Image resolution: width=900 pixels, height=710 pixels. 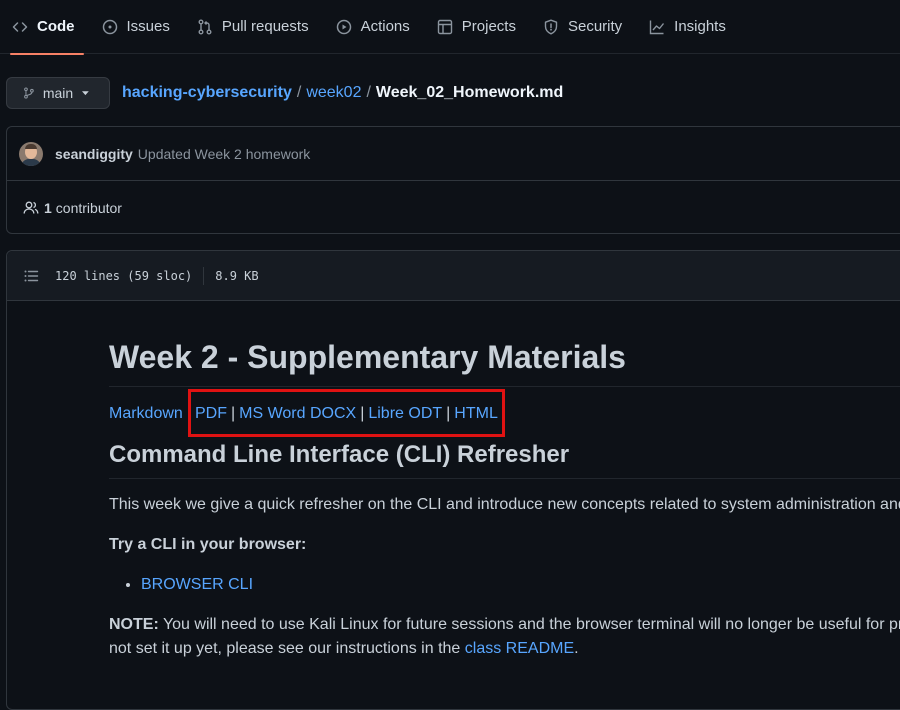 What do you see at coordinates (204, 275) in the screenshot?
I see `file-info-divider` at bounding box center [204, 275].